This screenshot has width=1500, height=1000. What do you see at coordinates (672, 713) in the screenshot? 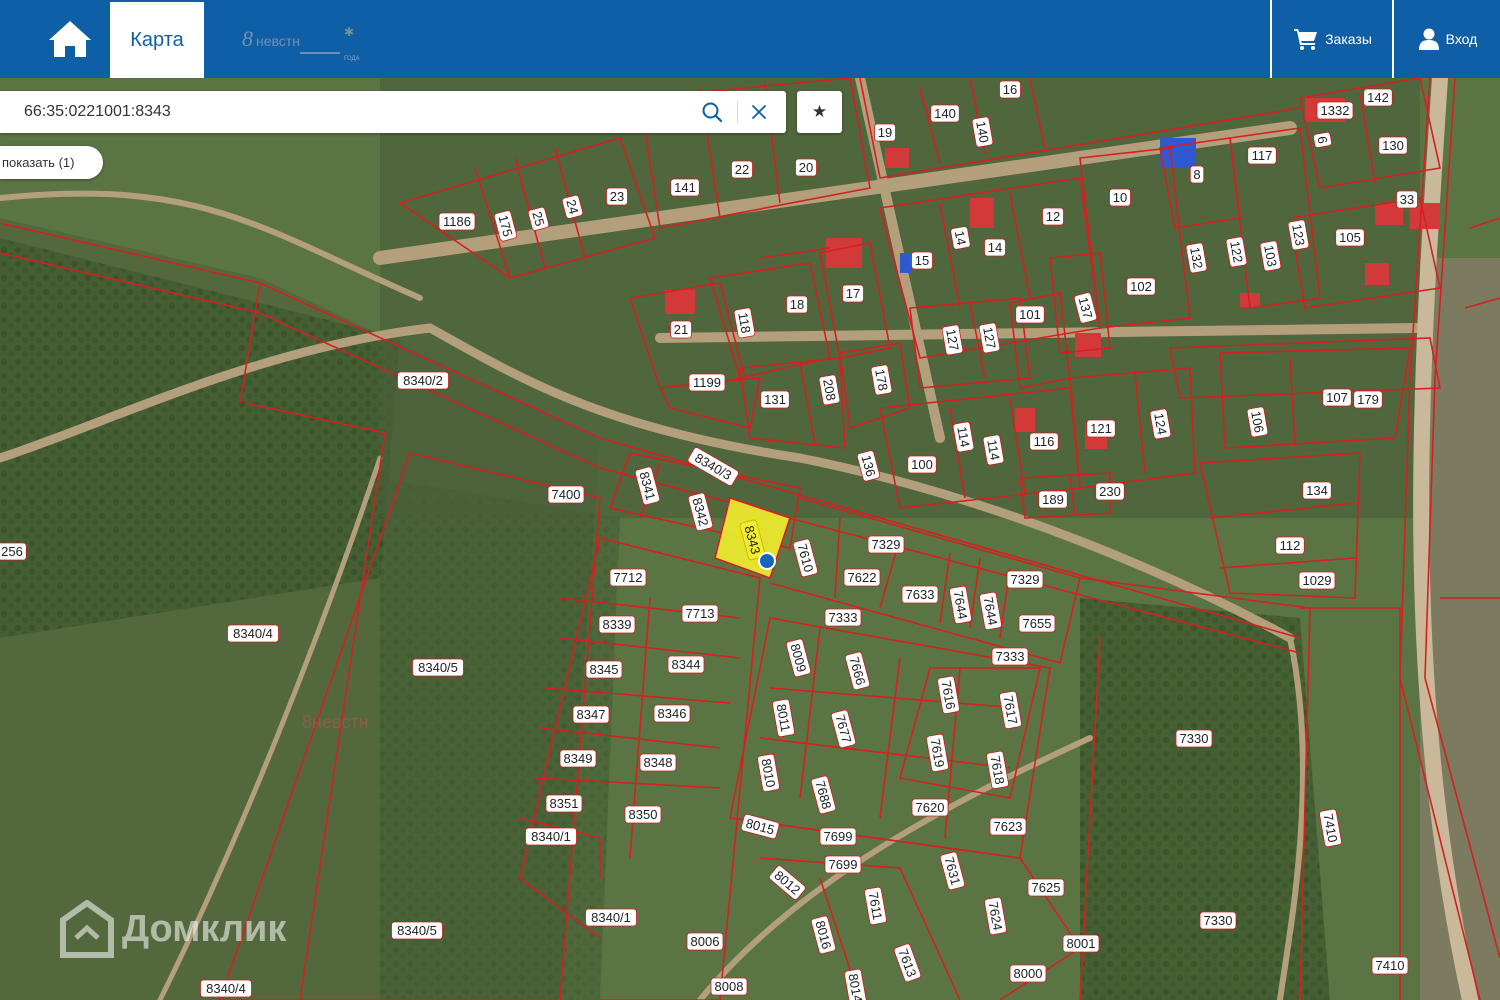
I see `parcel-label: 8346` at bounding box center [672, 713].